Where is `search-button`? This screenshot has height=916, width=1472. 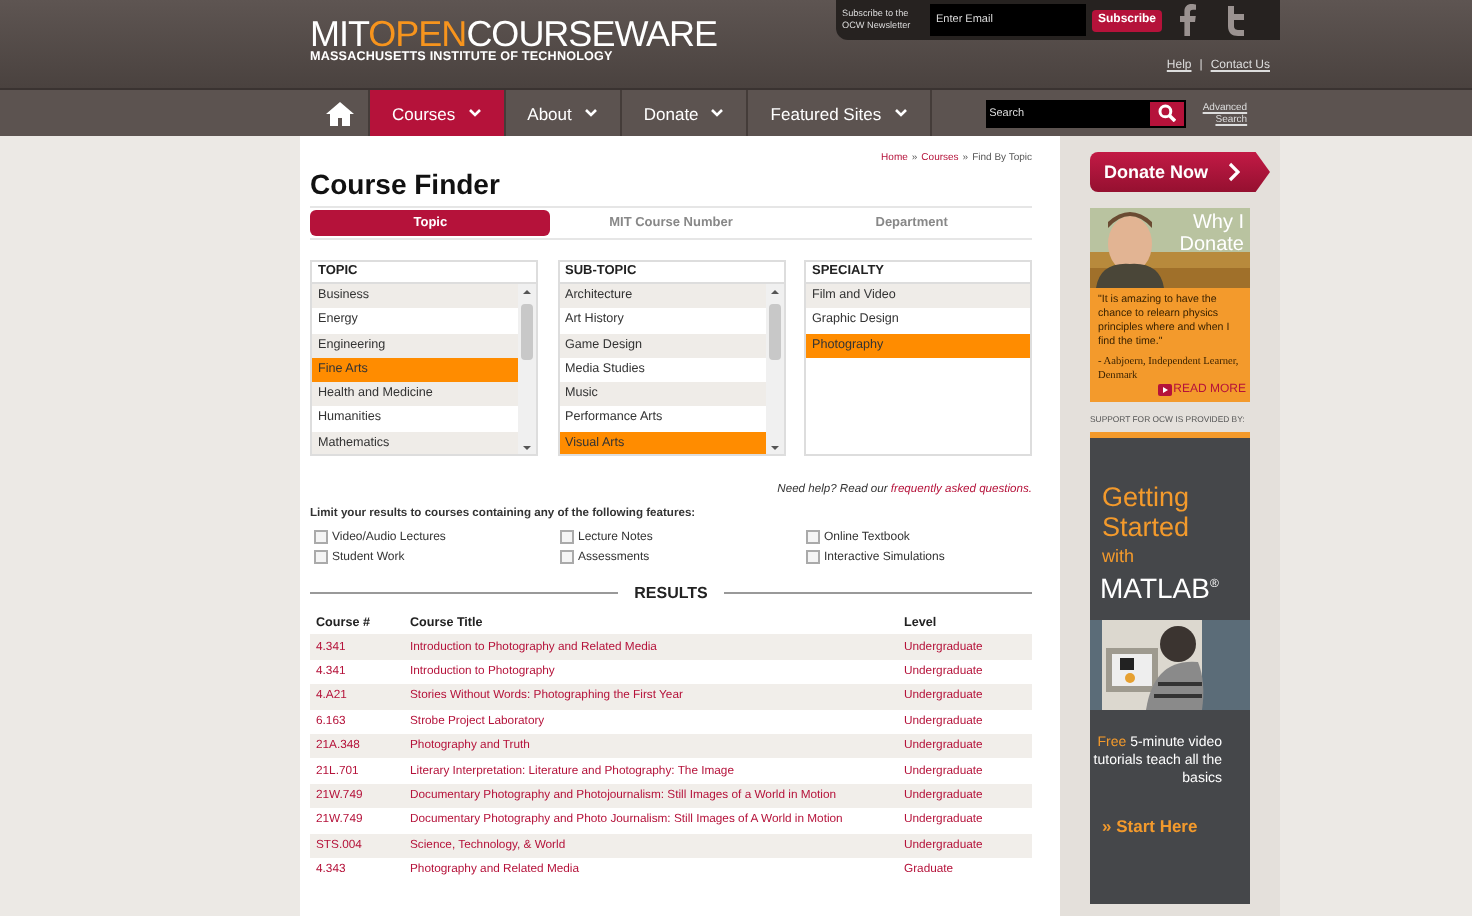 search-button is located at coordinates (1166, 113).